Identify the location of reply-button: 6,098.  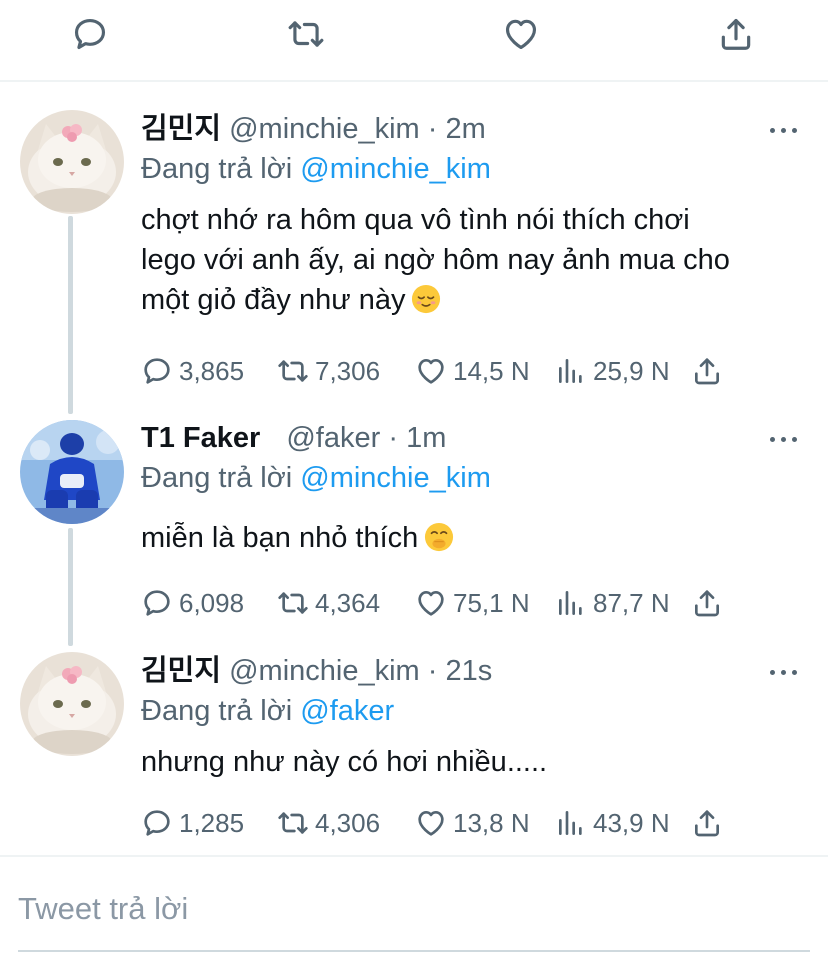
(192, 603).